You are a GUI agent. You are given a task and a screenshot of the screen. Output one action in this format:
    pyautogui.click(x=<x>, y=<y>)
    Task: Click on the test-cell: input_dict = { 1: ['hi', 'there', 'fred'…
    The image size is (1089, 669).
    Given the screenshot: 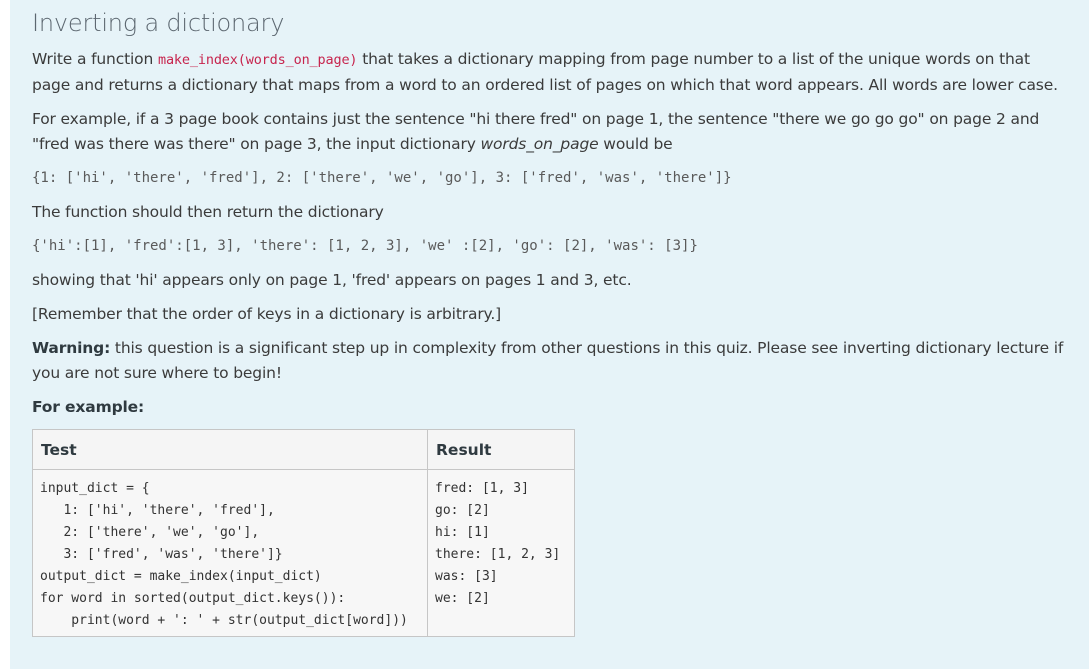 What is the action you would take?
    pyautogui.click(x=230, y=553)
    